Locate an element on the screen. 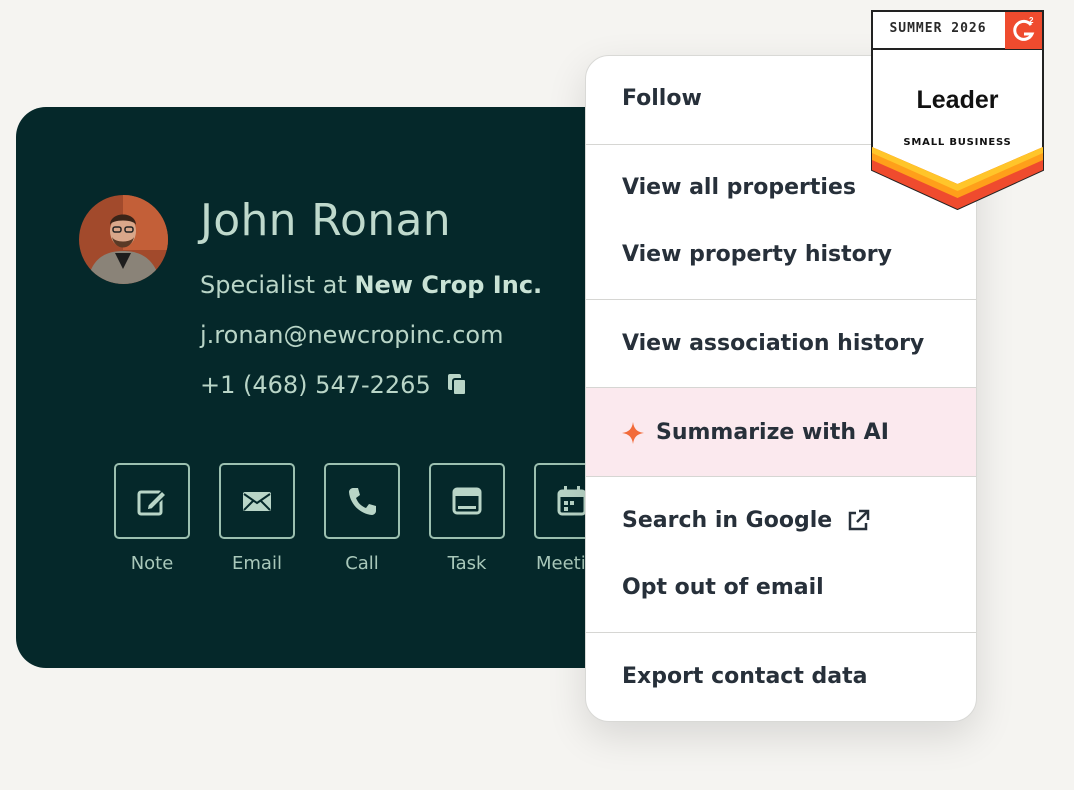  menu-item-view-association-history: View association history is located at coordinates (773, 343).